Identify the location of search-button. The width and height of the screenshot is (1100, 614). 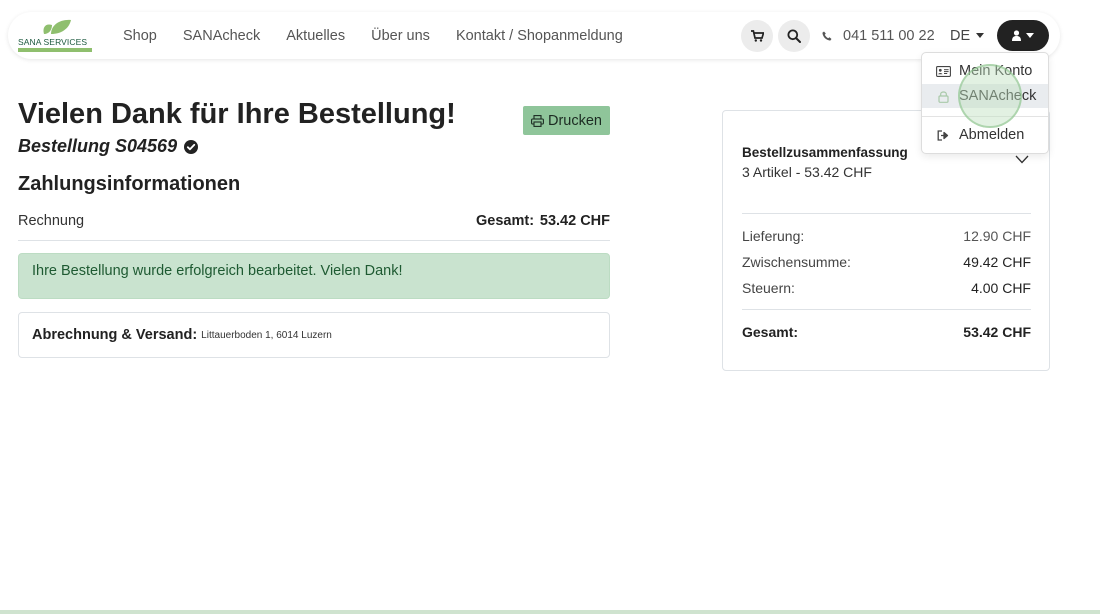
(794, 36).